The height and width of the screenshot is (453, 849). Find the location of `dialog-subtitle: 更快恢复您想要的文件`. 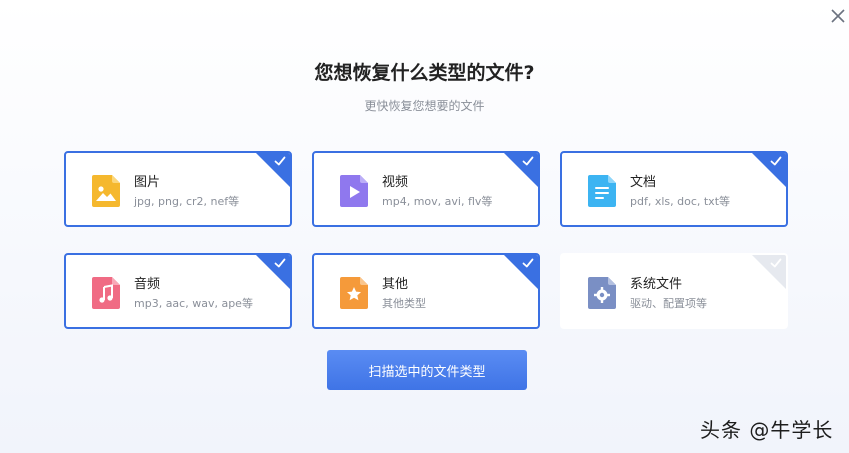

dialog-subtitle: 更快恢复您想要的文件 is located at coordinates (424, 106).